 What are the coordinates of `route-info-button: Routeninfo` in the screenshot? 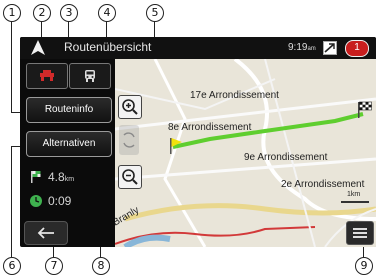 It's located at (69, 110).